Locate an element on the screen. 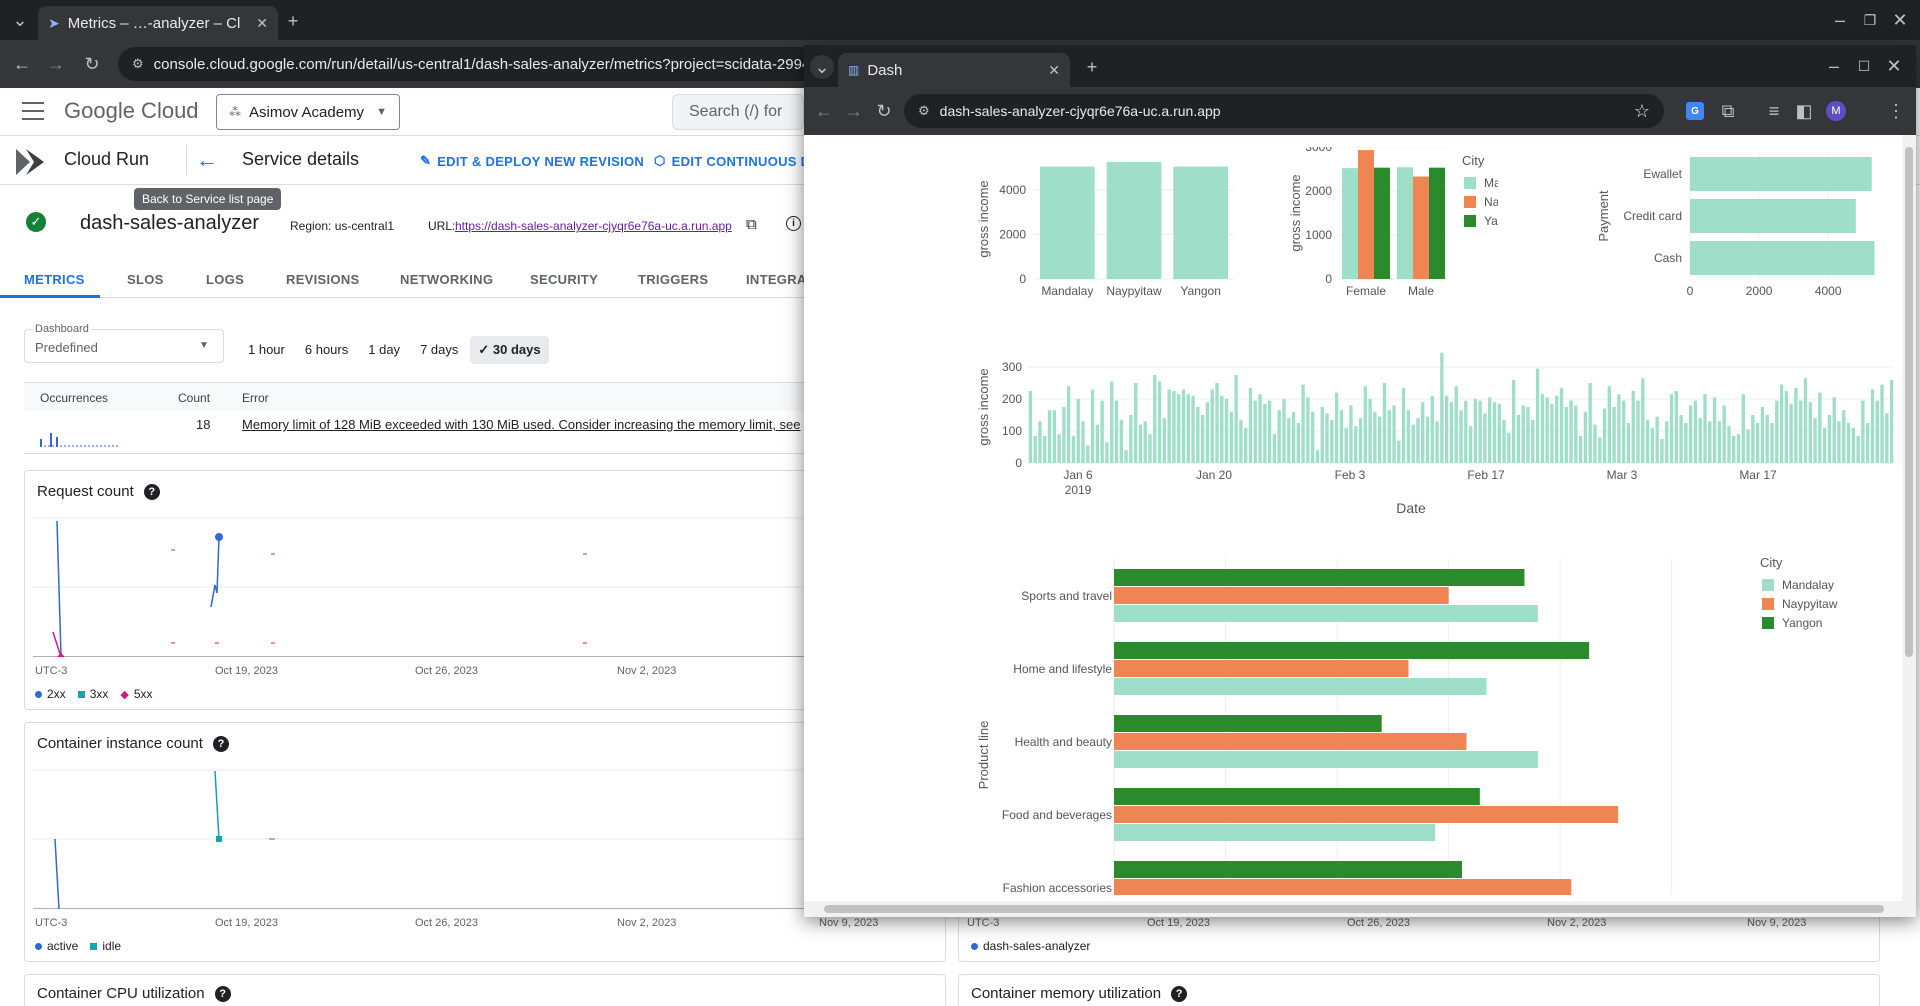 The height and width of the screenshot is (1006, 1920). hamburger-menu-icon is located at coordinates (33, 111).